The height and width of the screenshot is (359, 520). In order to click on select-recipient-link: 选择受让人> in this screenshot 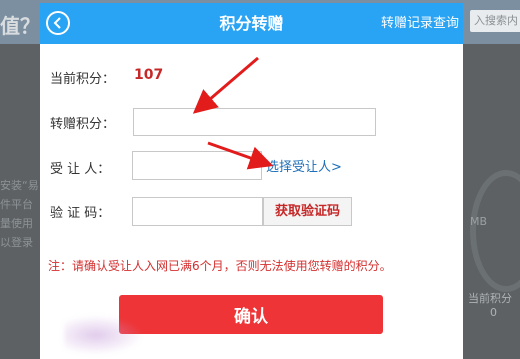, I will do `click(304, 165)`.